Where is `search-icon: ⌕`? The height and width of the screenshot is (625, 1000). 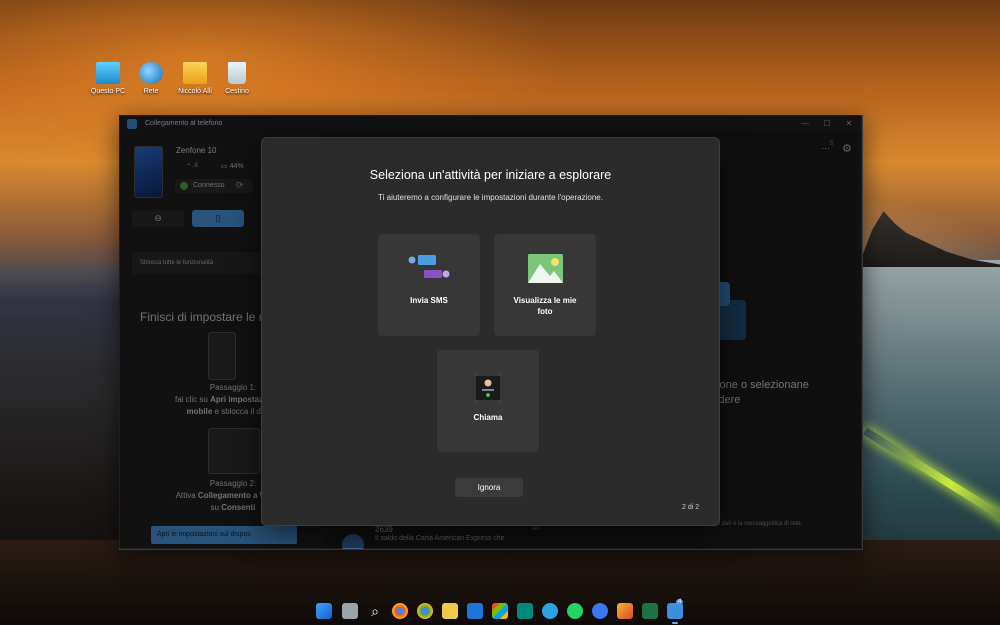 search-icon: ⌕ is located at coordinates (375, 611).